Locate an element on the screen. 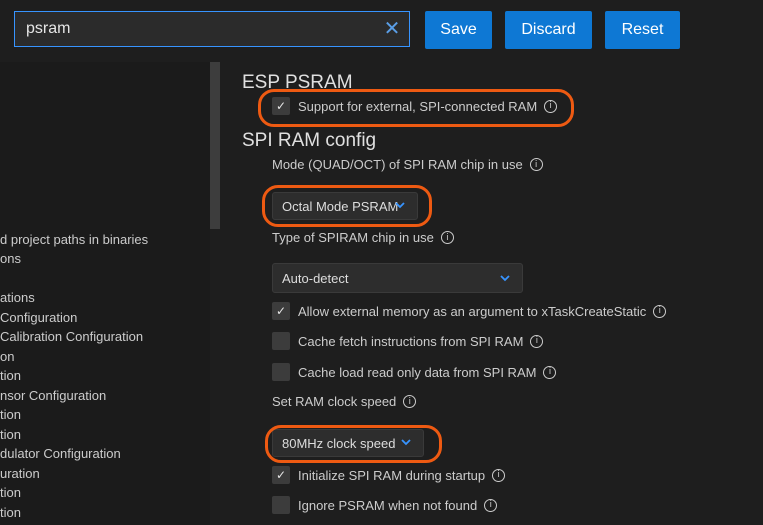 The width and height of the screenshot is (763, 525). setting-label: Initialize SPI RAM during startup is located at coordinates (392, 475).